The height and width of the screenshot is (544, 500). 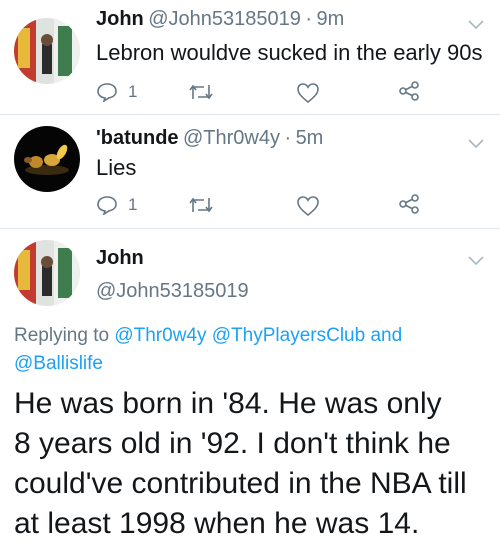 I want to click on tweet-text-line: at least 1998 when he was 14., so click(x=217, y=523).